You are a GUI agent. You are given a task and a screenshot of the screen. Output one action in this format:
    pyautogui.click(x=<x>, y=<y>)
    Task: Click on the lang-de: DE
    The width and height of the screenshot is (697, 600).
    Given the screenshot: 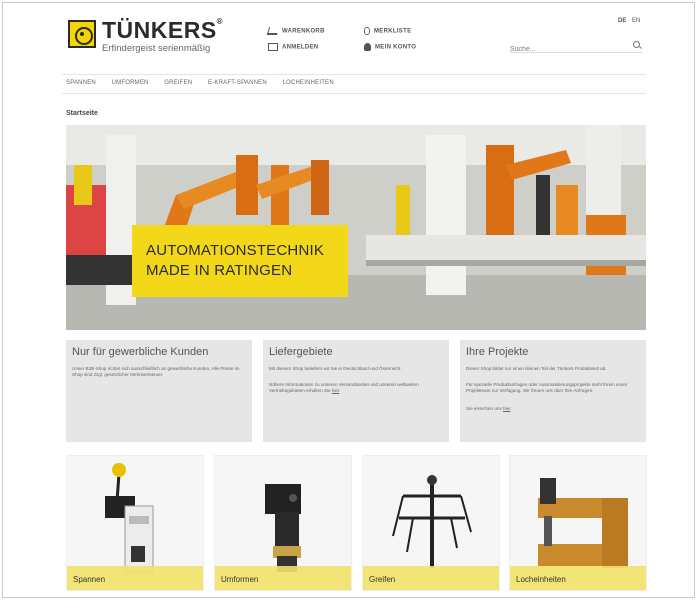 What is the action you would take?
    pyautogui.click(x=622, y=21)
    